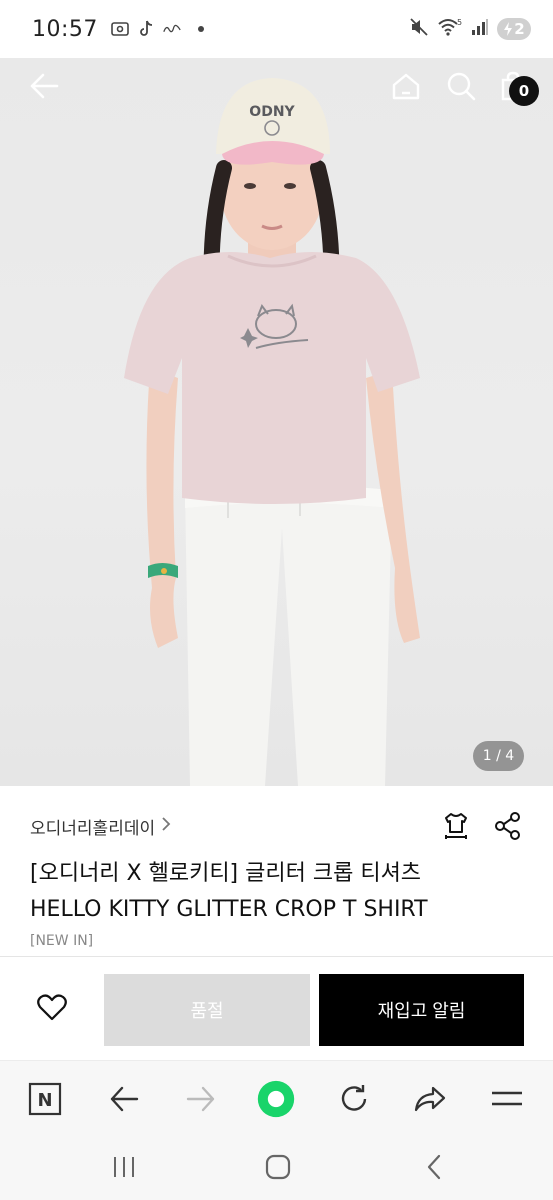 Image resolution: width=553 pixels, height=1200 pixels. What do you see at coordinates (482, 826) in the screenshot?
I see `product-actions` at bounding box center [482, 826].